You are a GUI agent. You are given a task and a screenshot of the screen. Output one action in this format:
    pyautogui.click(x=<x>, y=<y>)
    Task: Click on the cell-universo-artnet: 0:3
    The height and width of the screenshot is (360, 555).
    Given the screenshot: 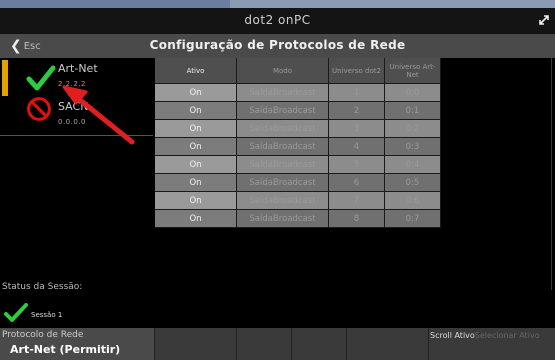 What is the action you would take?
    pyautogui.click(x=413, y=147)
    